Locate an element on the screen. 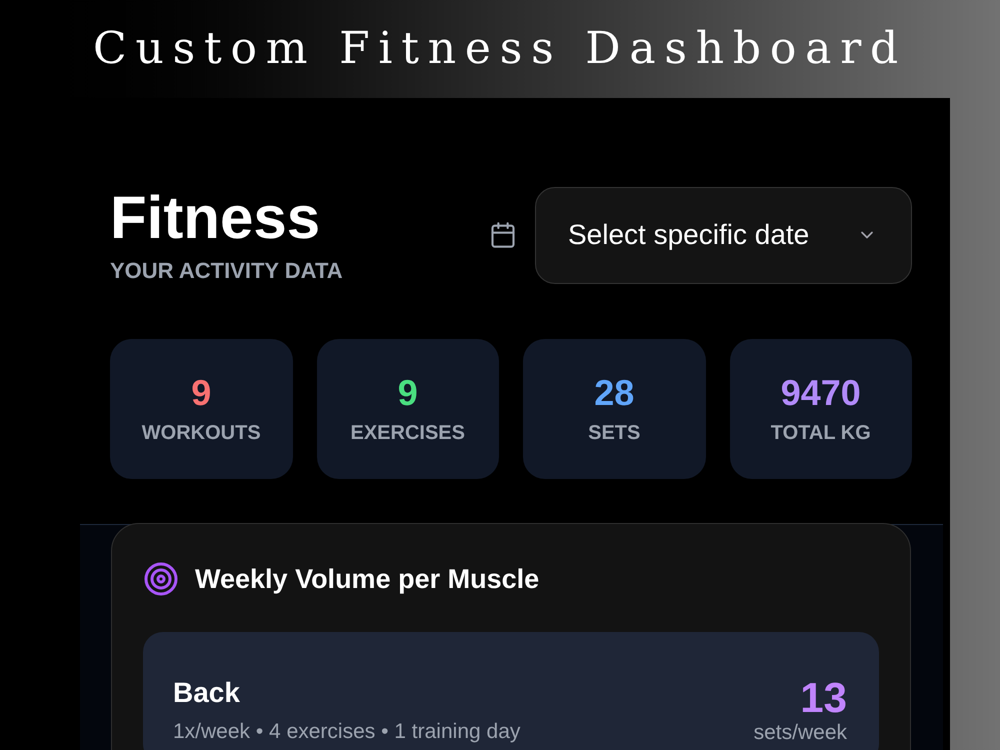 This screenshot has height=750, width=1000. target-icon is located at coordinates (161, 579).